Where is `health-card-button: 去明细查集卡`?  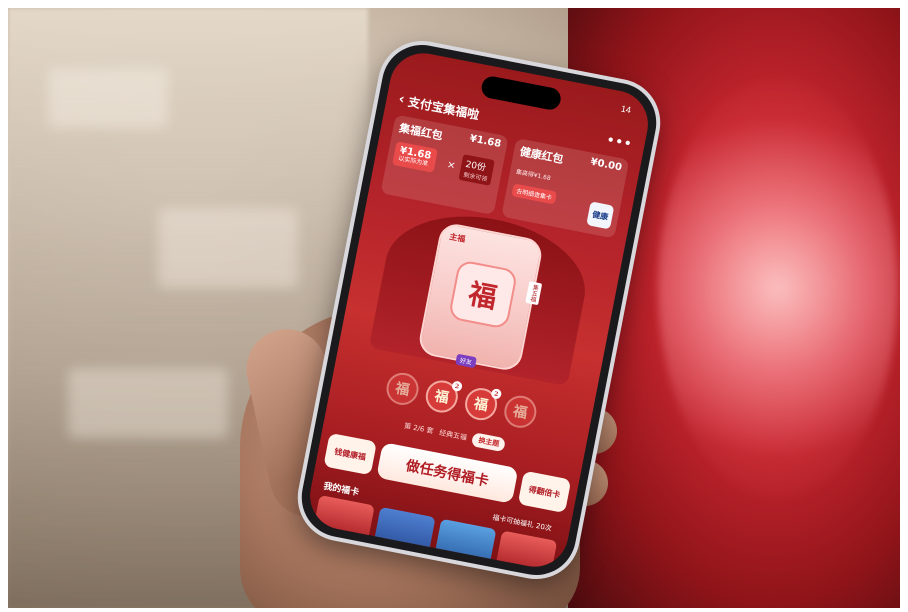
health-card-button: 去明细查集卡 is located at coordinates (534, 194).